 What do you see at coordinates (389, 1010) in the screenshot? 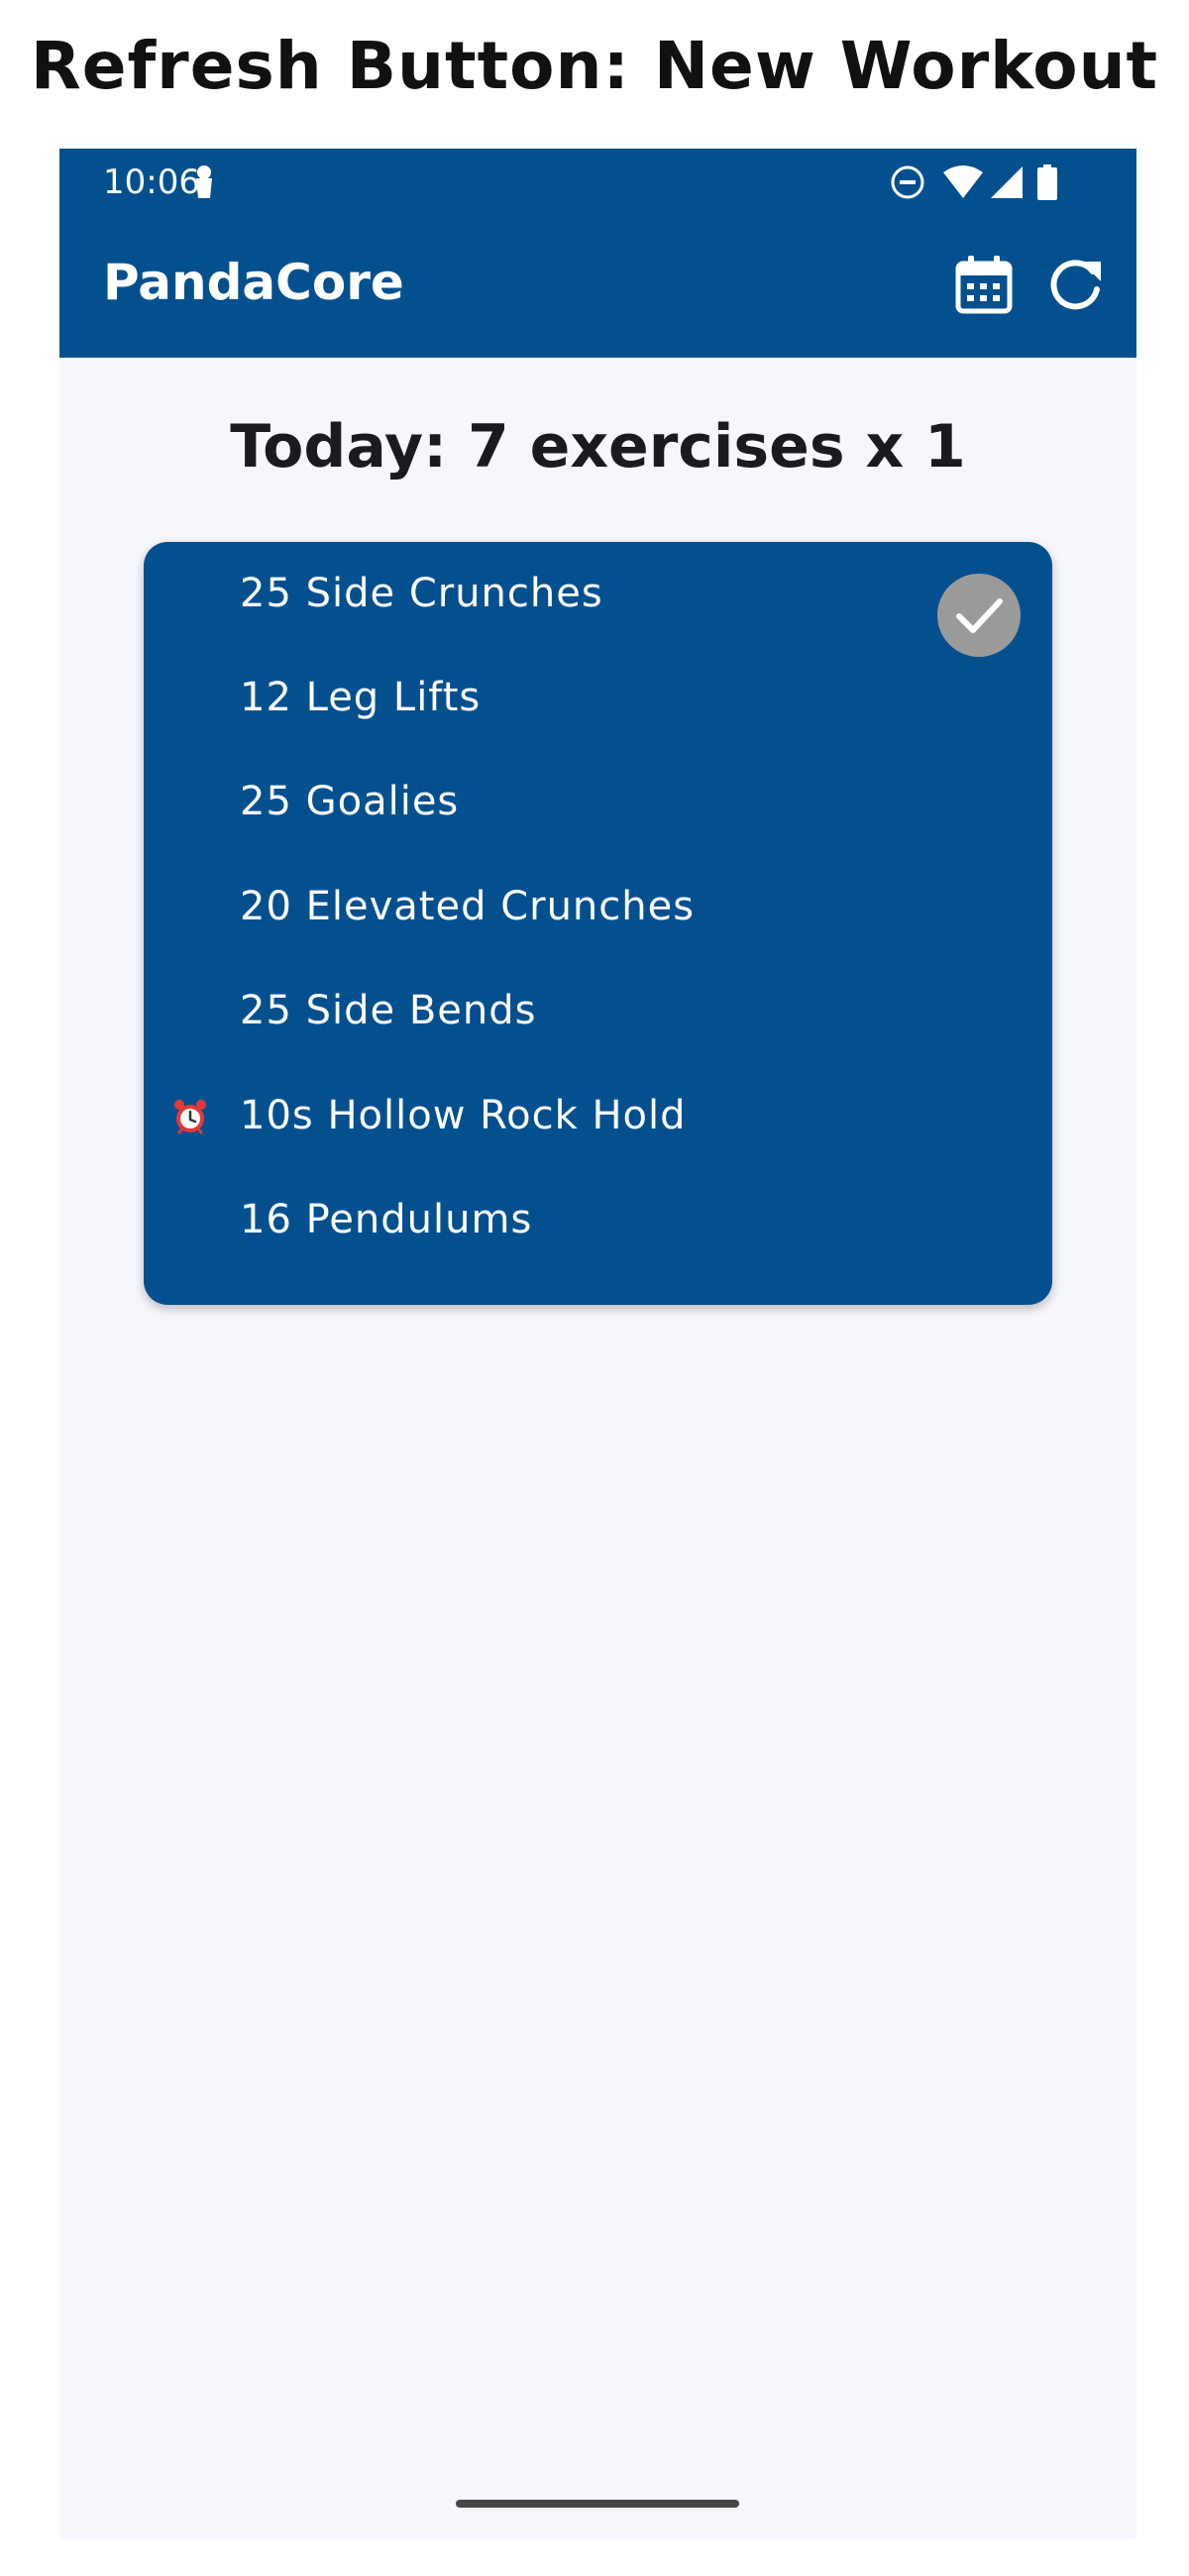
I see `exercise-label: 25 Side Bends` at bounding box center [389, 1010].